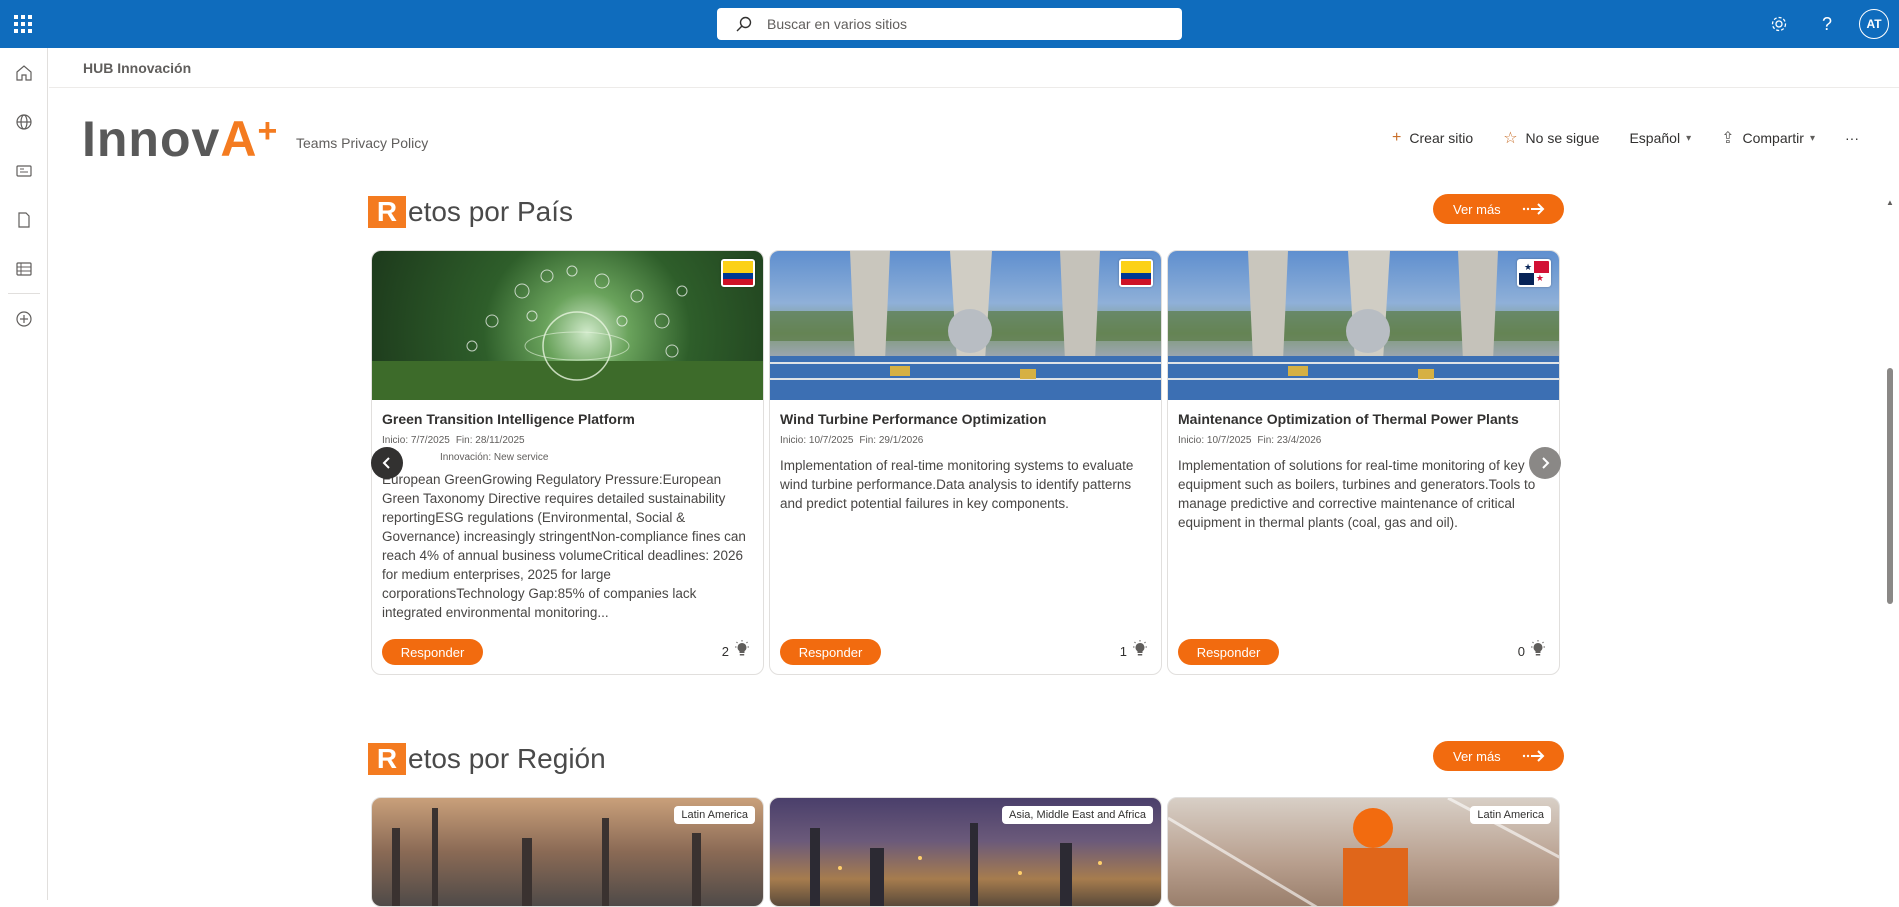 The image size is (1899, 907). I want to click on section-title-country: R etos por País, so click(470, 212).